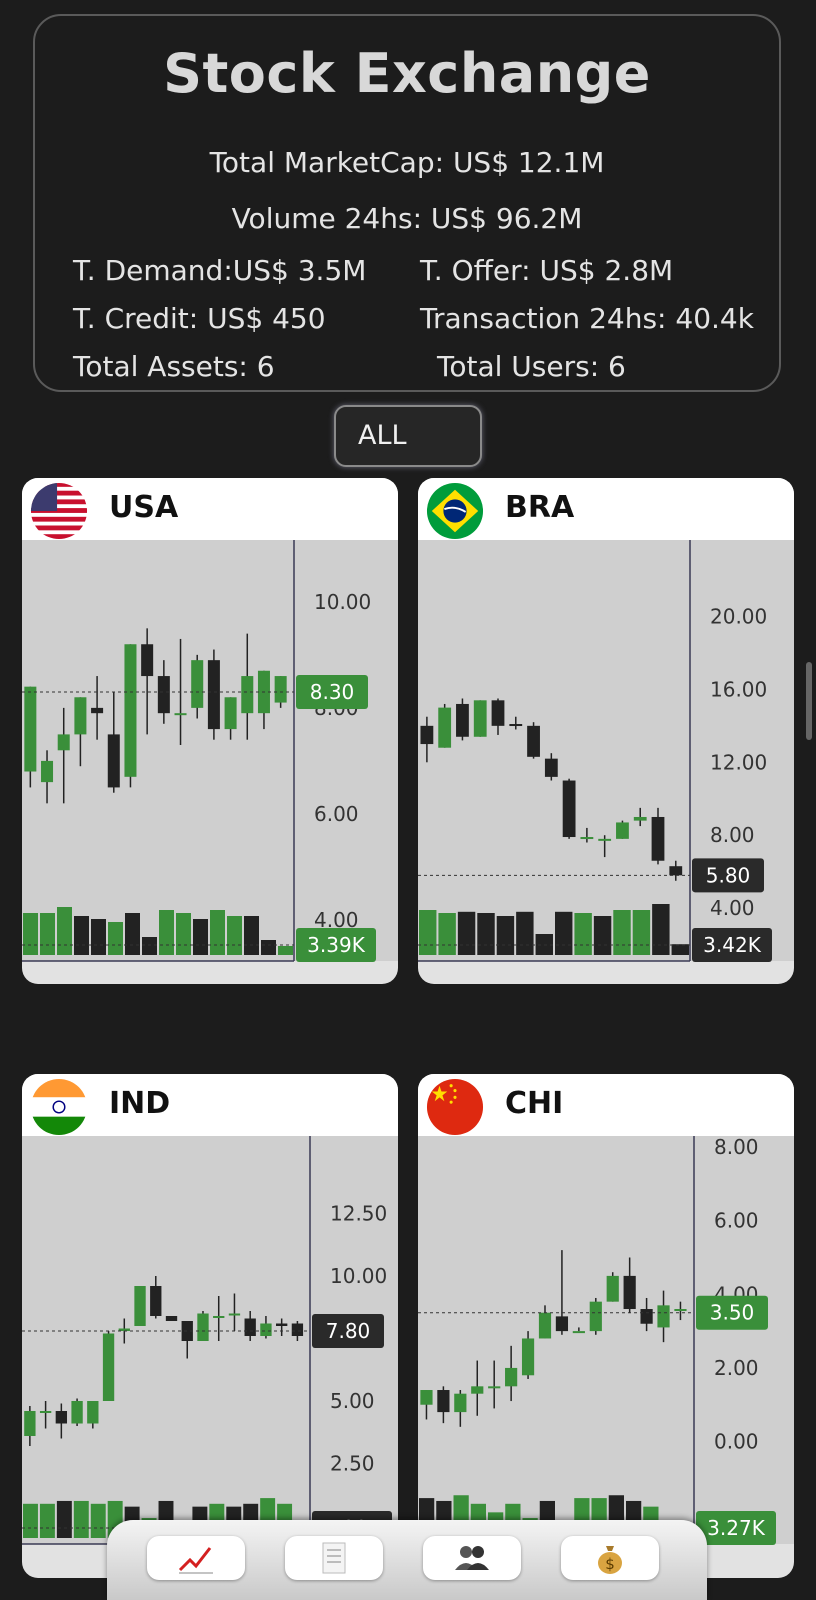 The width and height of the screenshot is (816, 1600). I want to click on market-card-ind: IND 12.5010.007.805.002.500.007.804.09K, so click(210, 1326).